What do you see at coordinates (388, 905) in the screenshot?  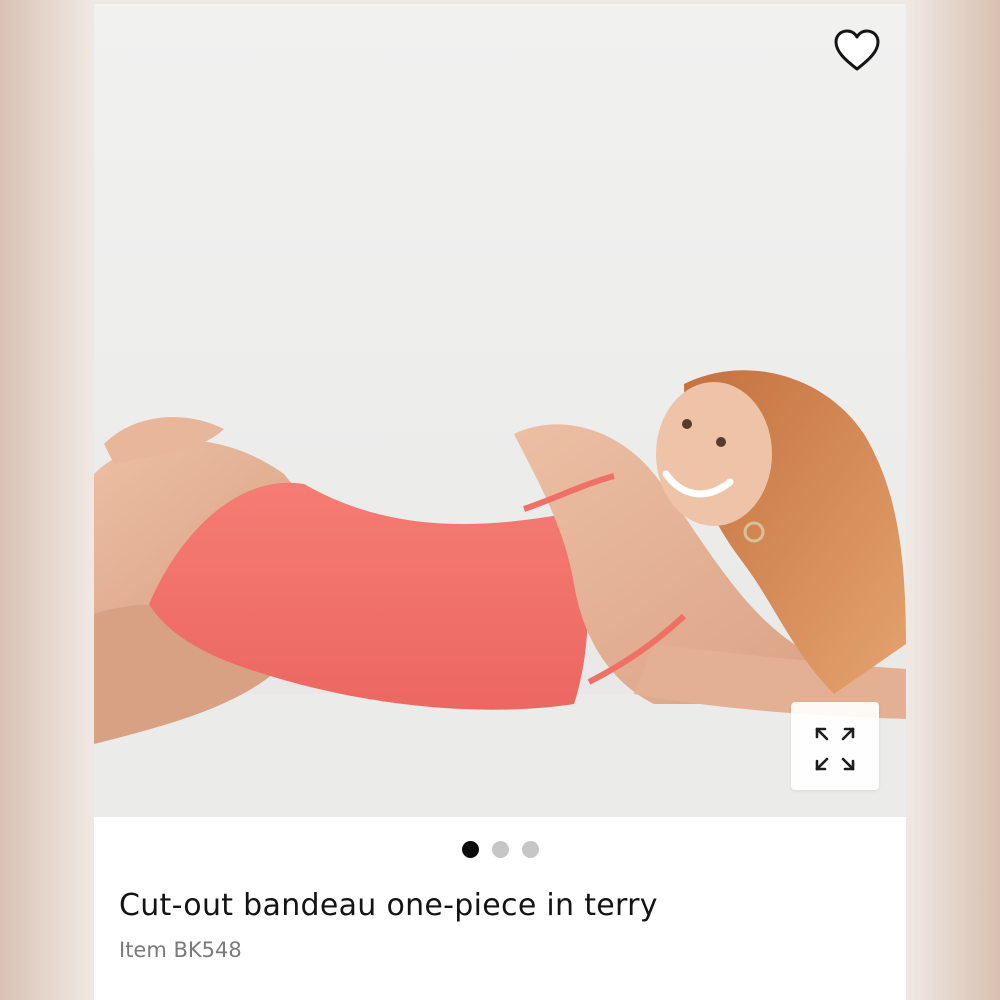 I see `product-title: Cut-out bandeau one-piece in terry` at bounding box center [388, 905].